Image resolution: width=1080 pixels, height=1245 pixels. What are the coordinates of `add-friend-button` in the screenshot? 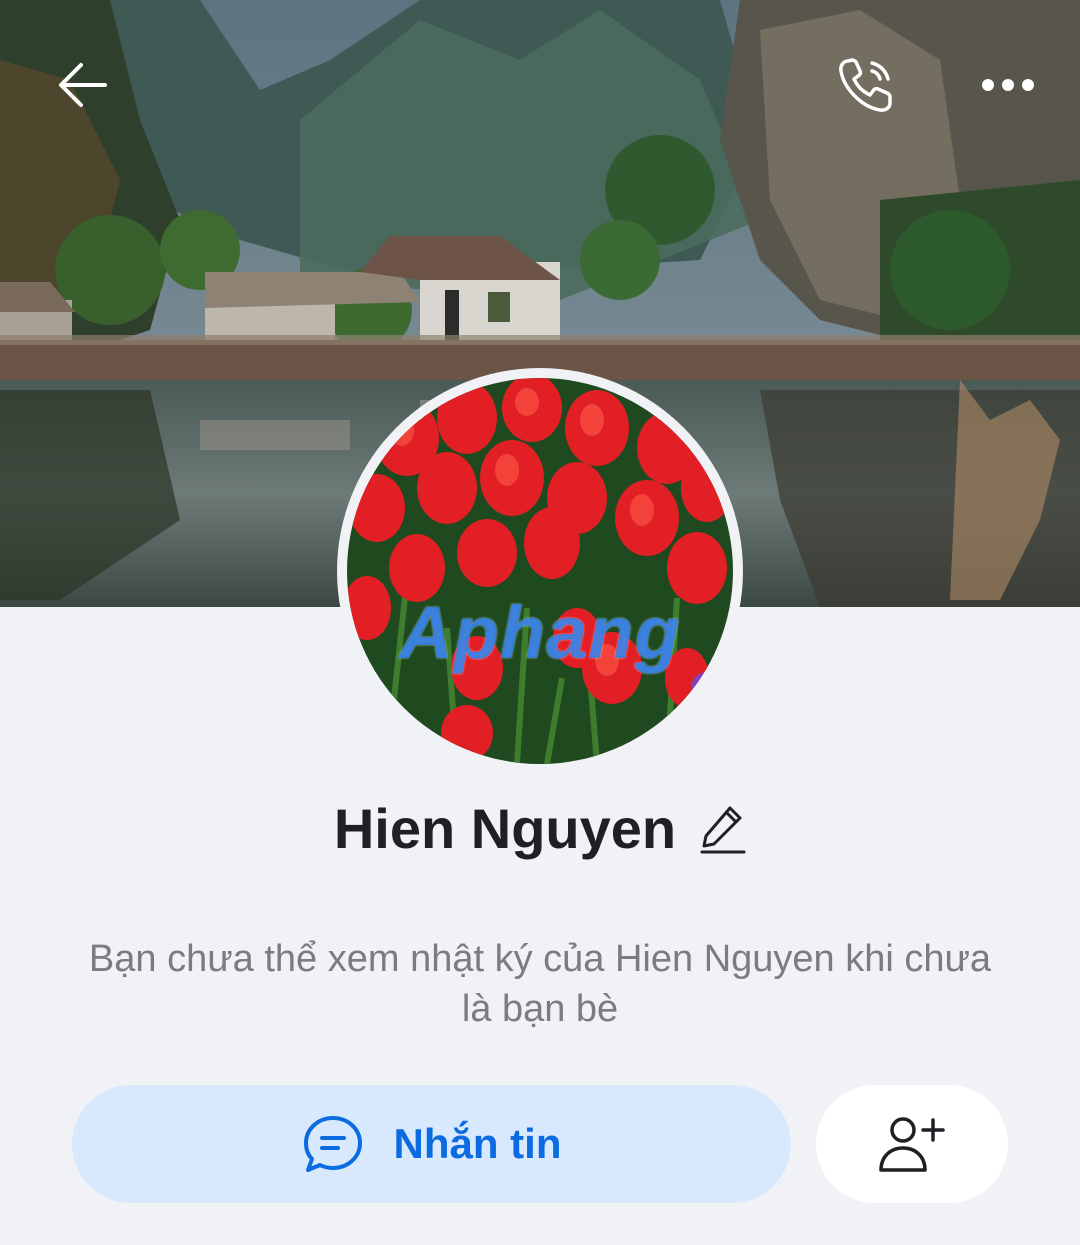 It's located at (912, 1144).